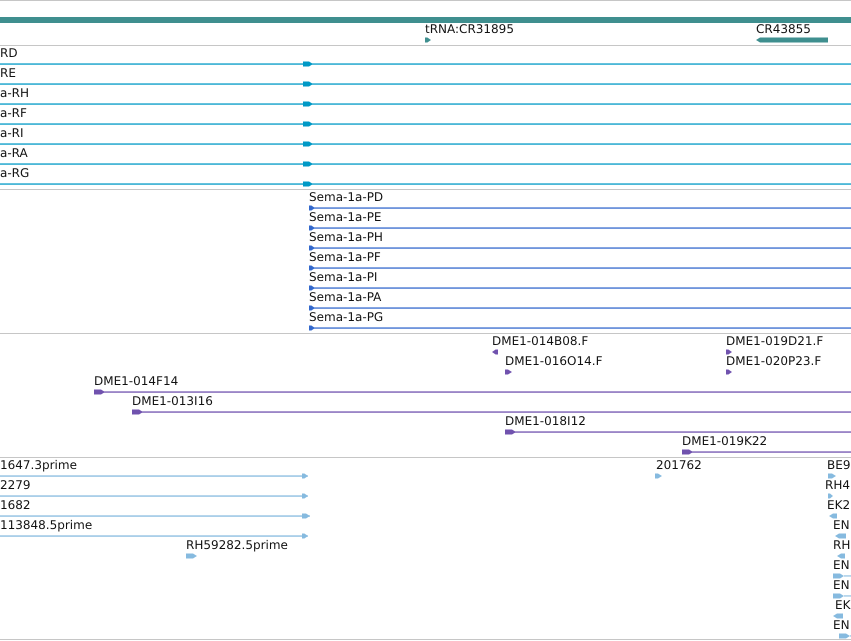 Image resolution: width=851 pixels, height=641 pixels. What do you see at coordinates (172, 401) in the screenshot?
I see `feature-label: DME1-013I16` at bounding box center [172, 401].